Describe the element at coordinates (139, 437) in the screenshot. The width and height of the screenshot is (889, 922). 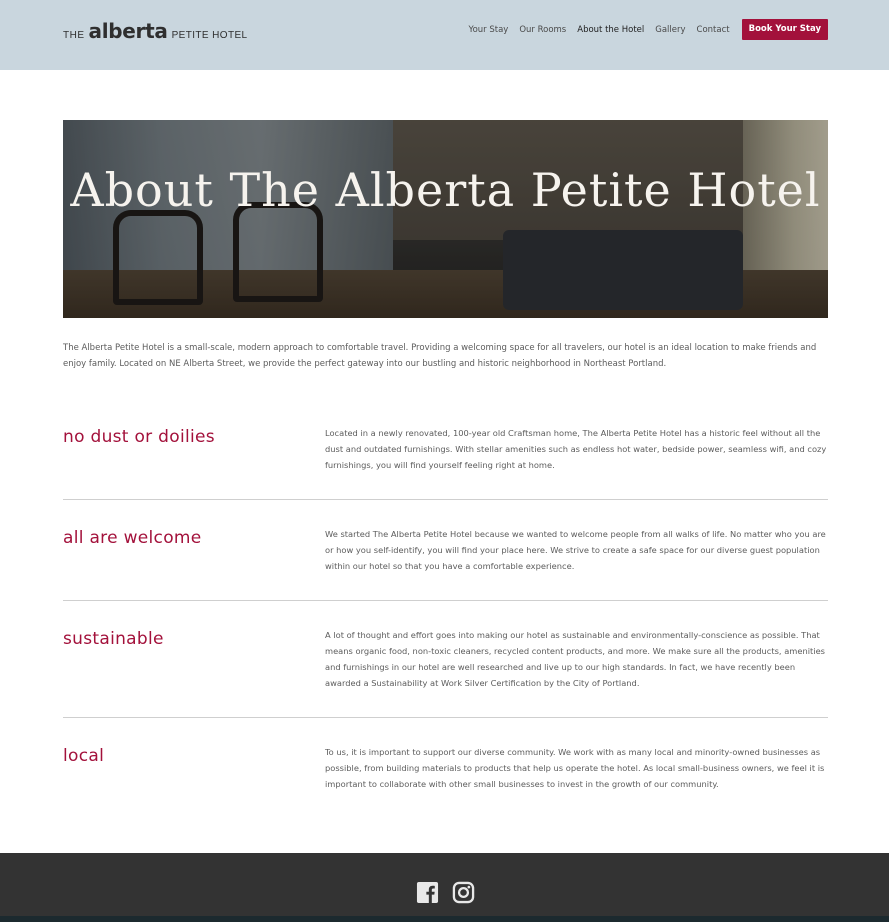
I see `feature-title: no dust or doilies` at that location.